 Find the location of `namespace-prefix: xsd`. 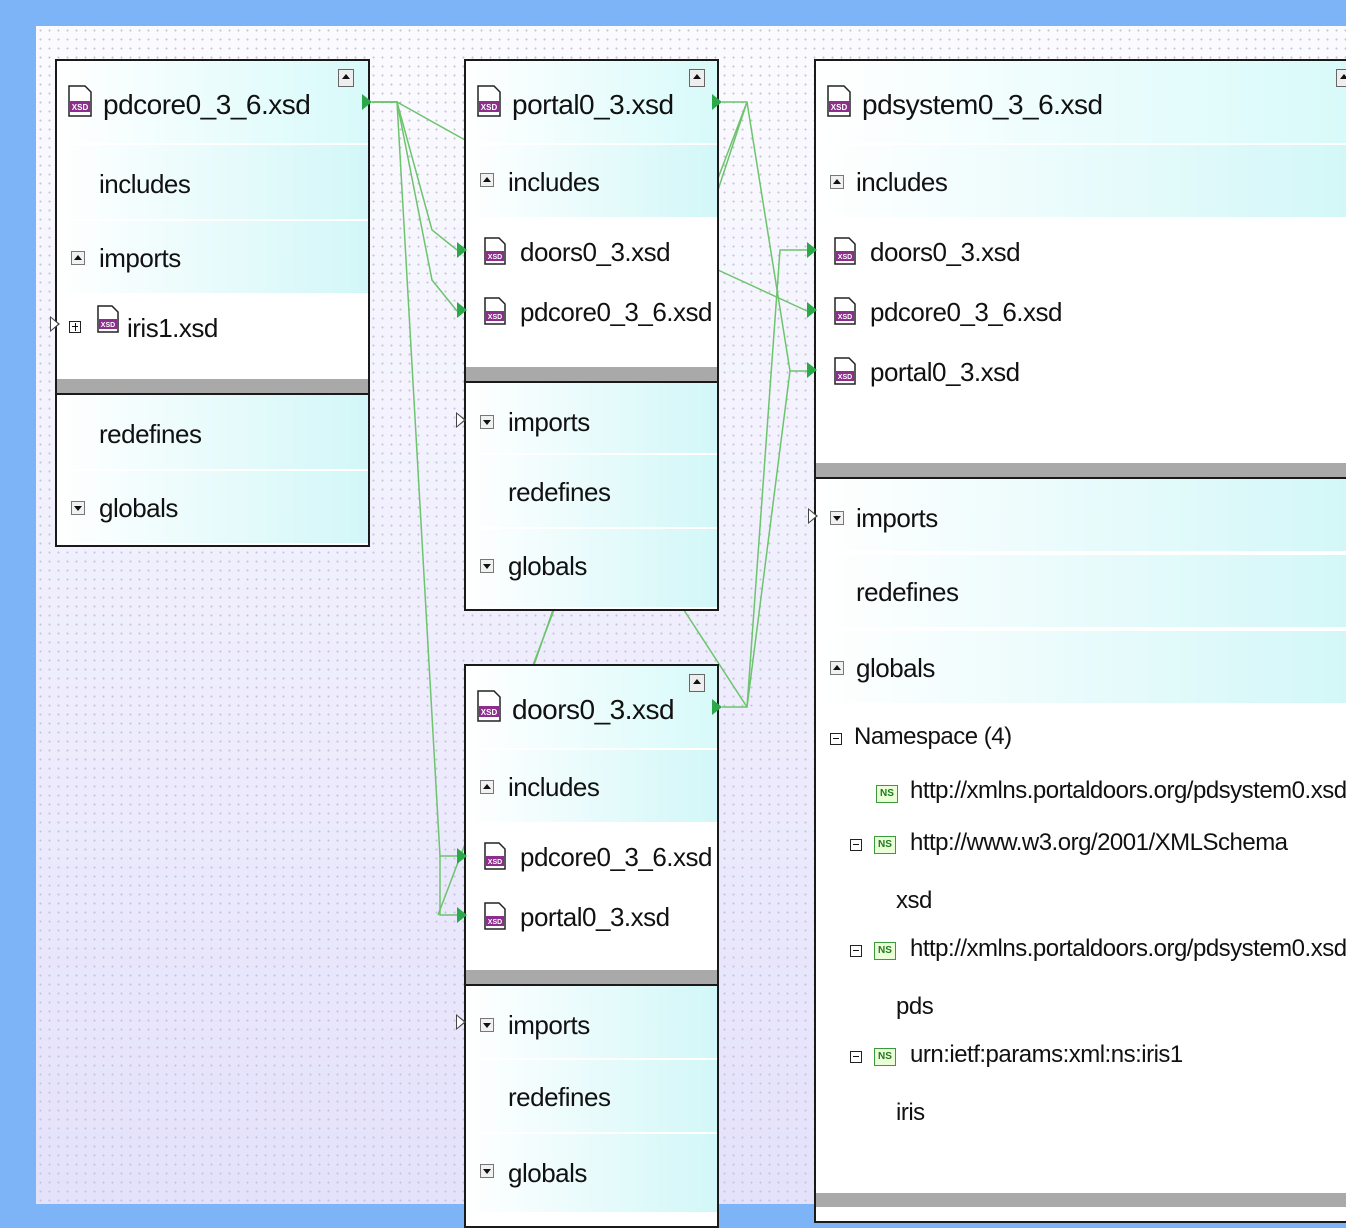

namespace-prefix: xsd is located at coordinates (914, 900).